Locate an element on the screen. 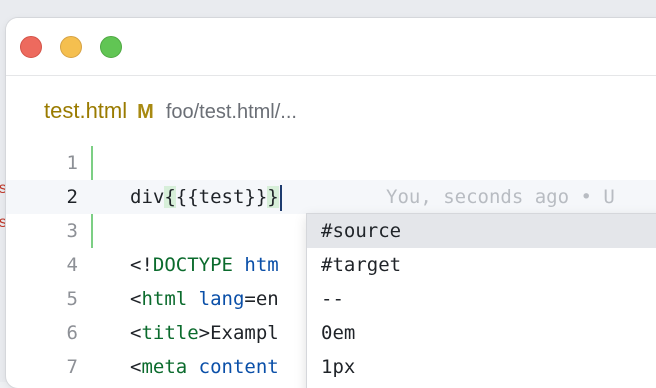 The width and height of the screenshot is (656, 388). matching-brace: } is located at coordinates (273, 197).